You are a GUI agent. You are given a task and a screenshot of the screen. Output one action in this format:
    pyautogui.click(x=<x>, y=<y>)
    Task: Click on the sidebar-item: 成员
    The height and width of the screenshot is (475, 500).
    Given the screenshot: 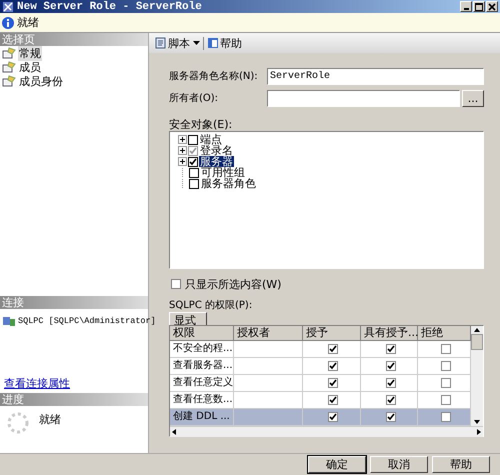 What is the action you would take?
    pyautogui.click(x=30, y=67)
    